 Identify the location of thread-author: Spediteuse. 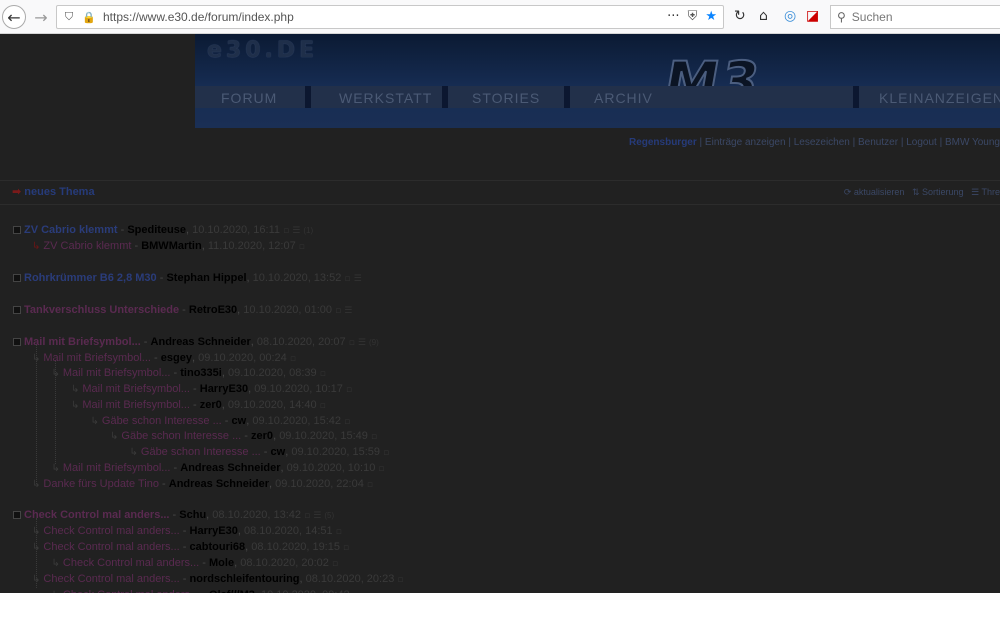
(156, 230).